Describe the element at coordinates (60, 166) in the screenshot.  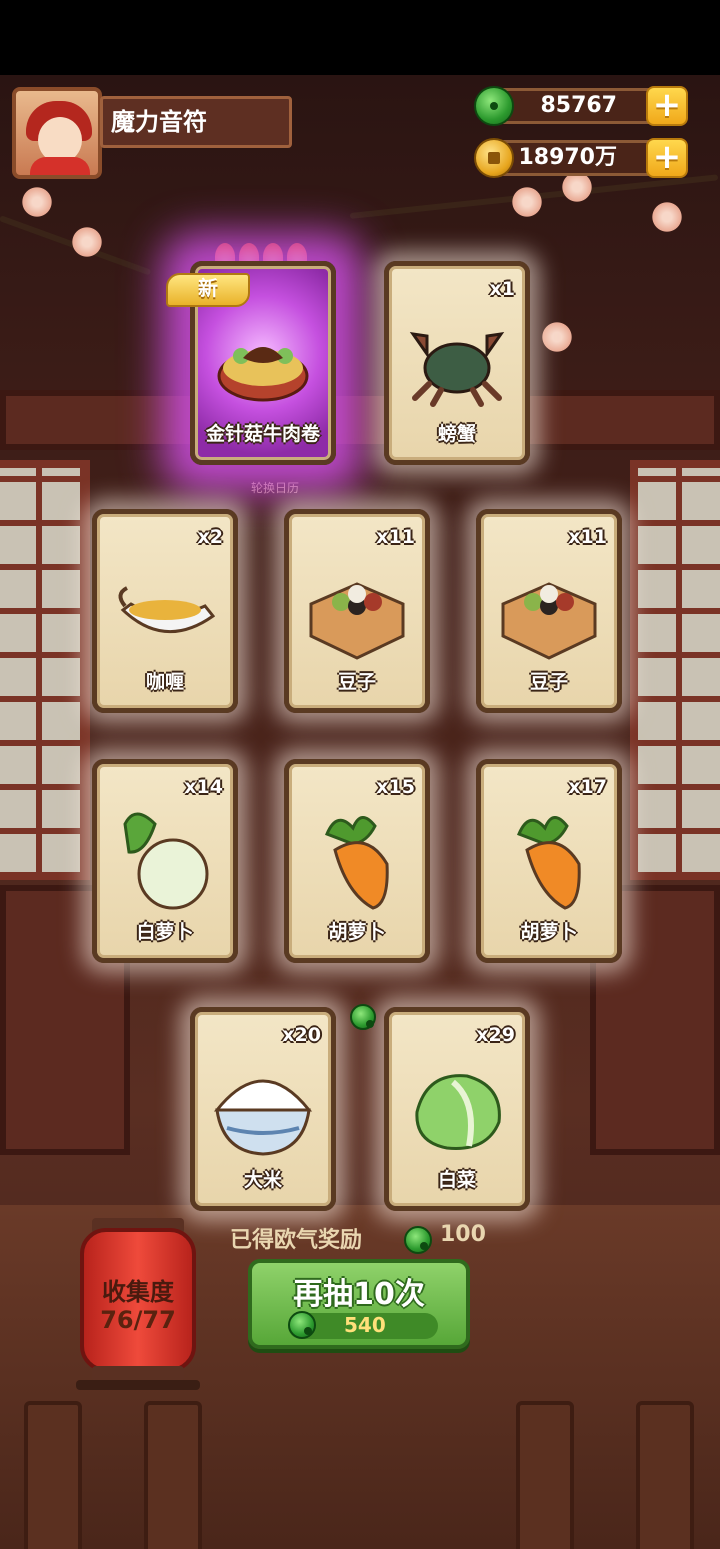
I see `avatar-body` at that location.